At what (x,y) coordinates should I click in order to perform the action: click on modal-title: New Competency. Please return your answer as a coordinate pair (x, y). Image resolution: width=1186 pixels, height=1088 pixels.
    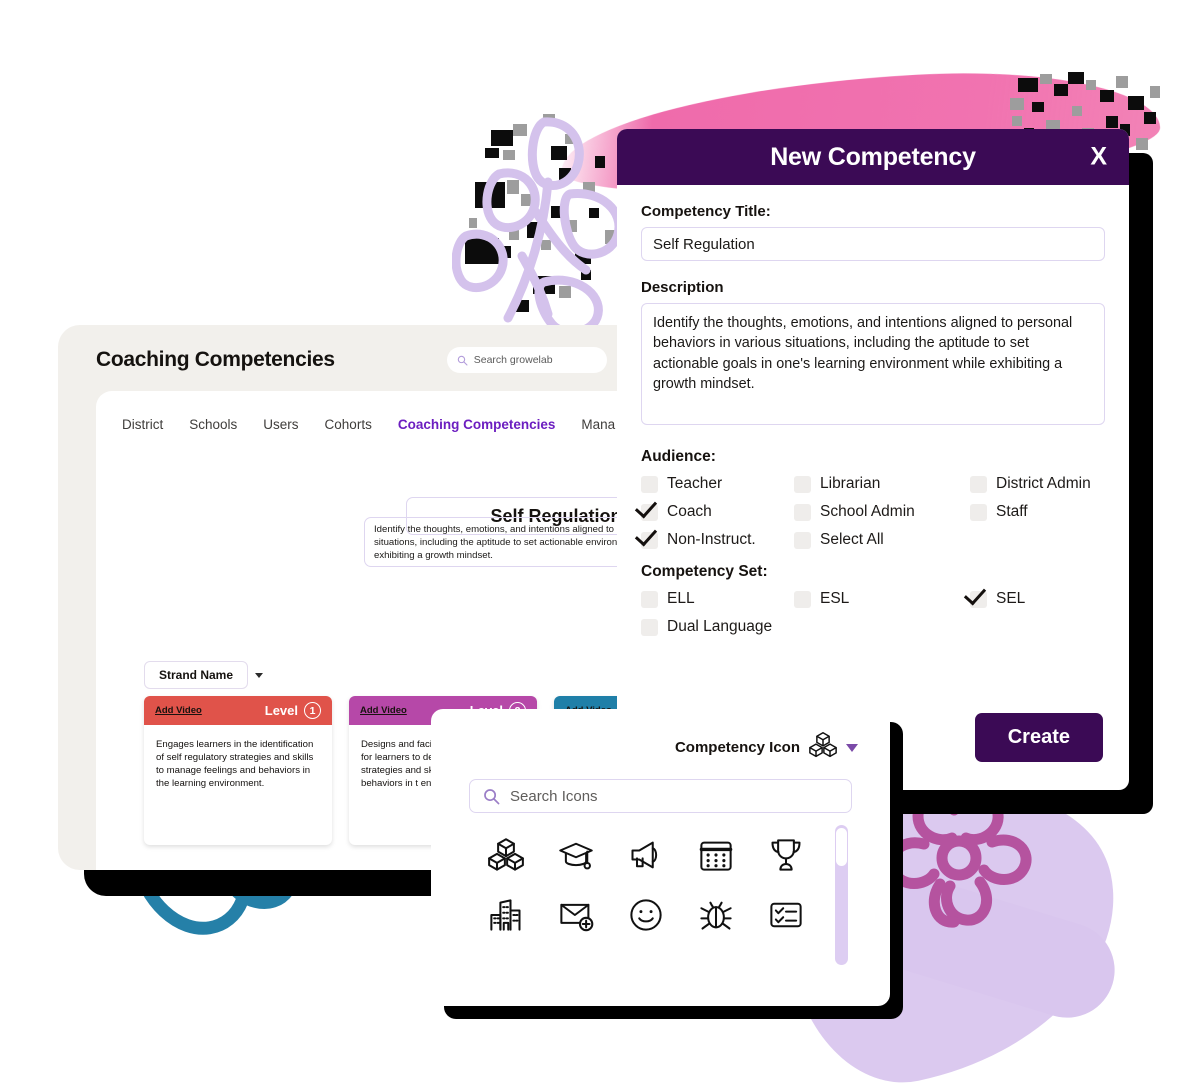
    Looking at the image, I should click on (873, 156).